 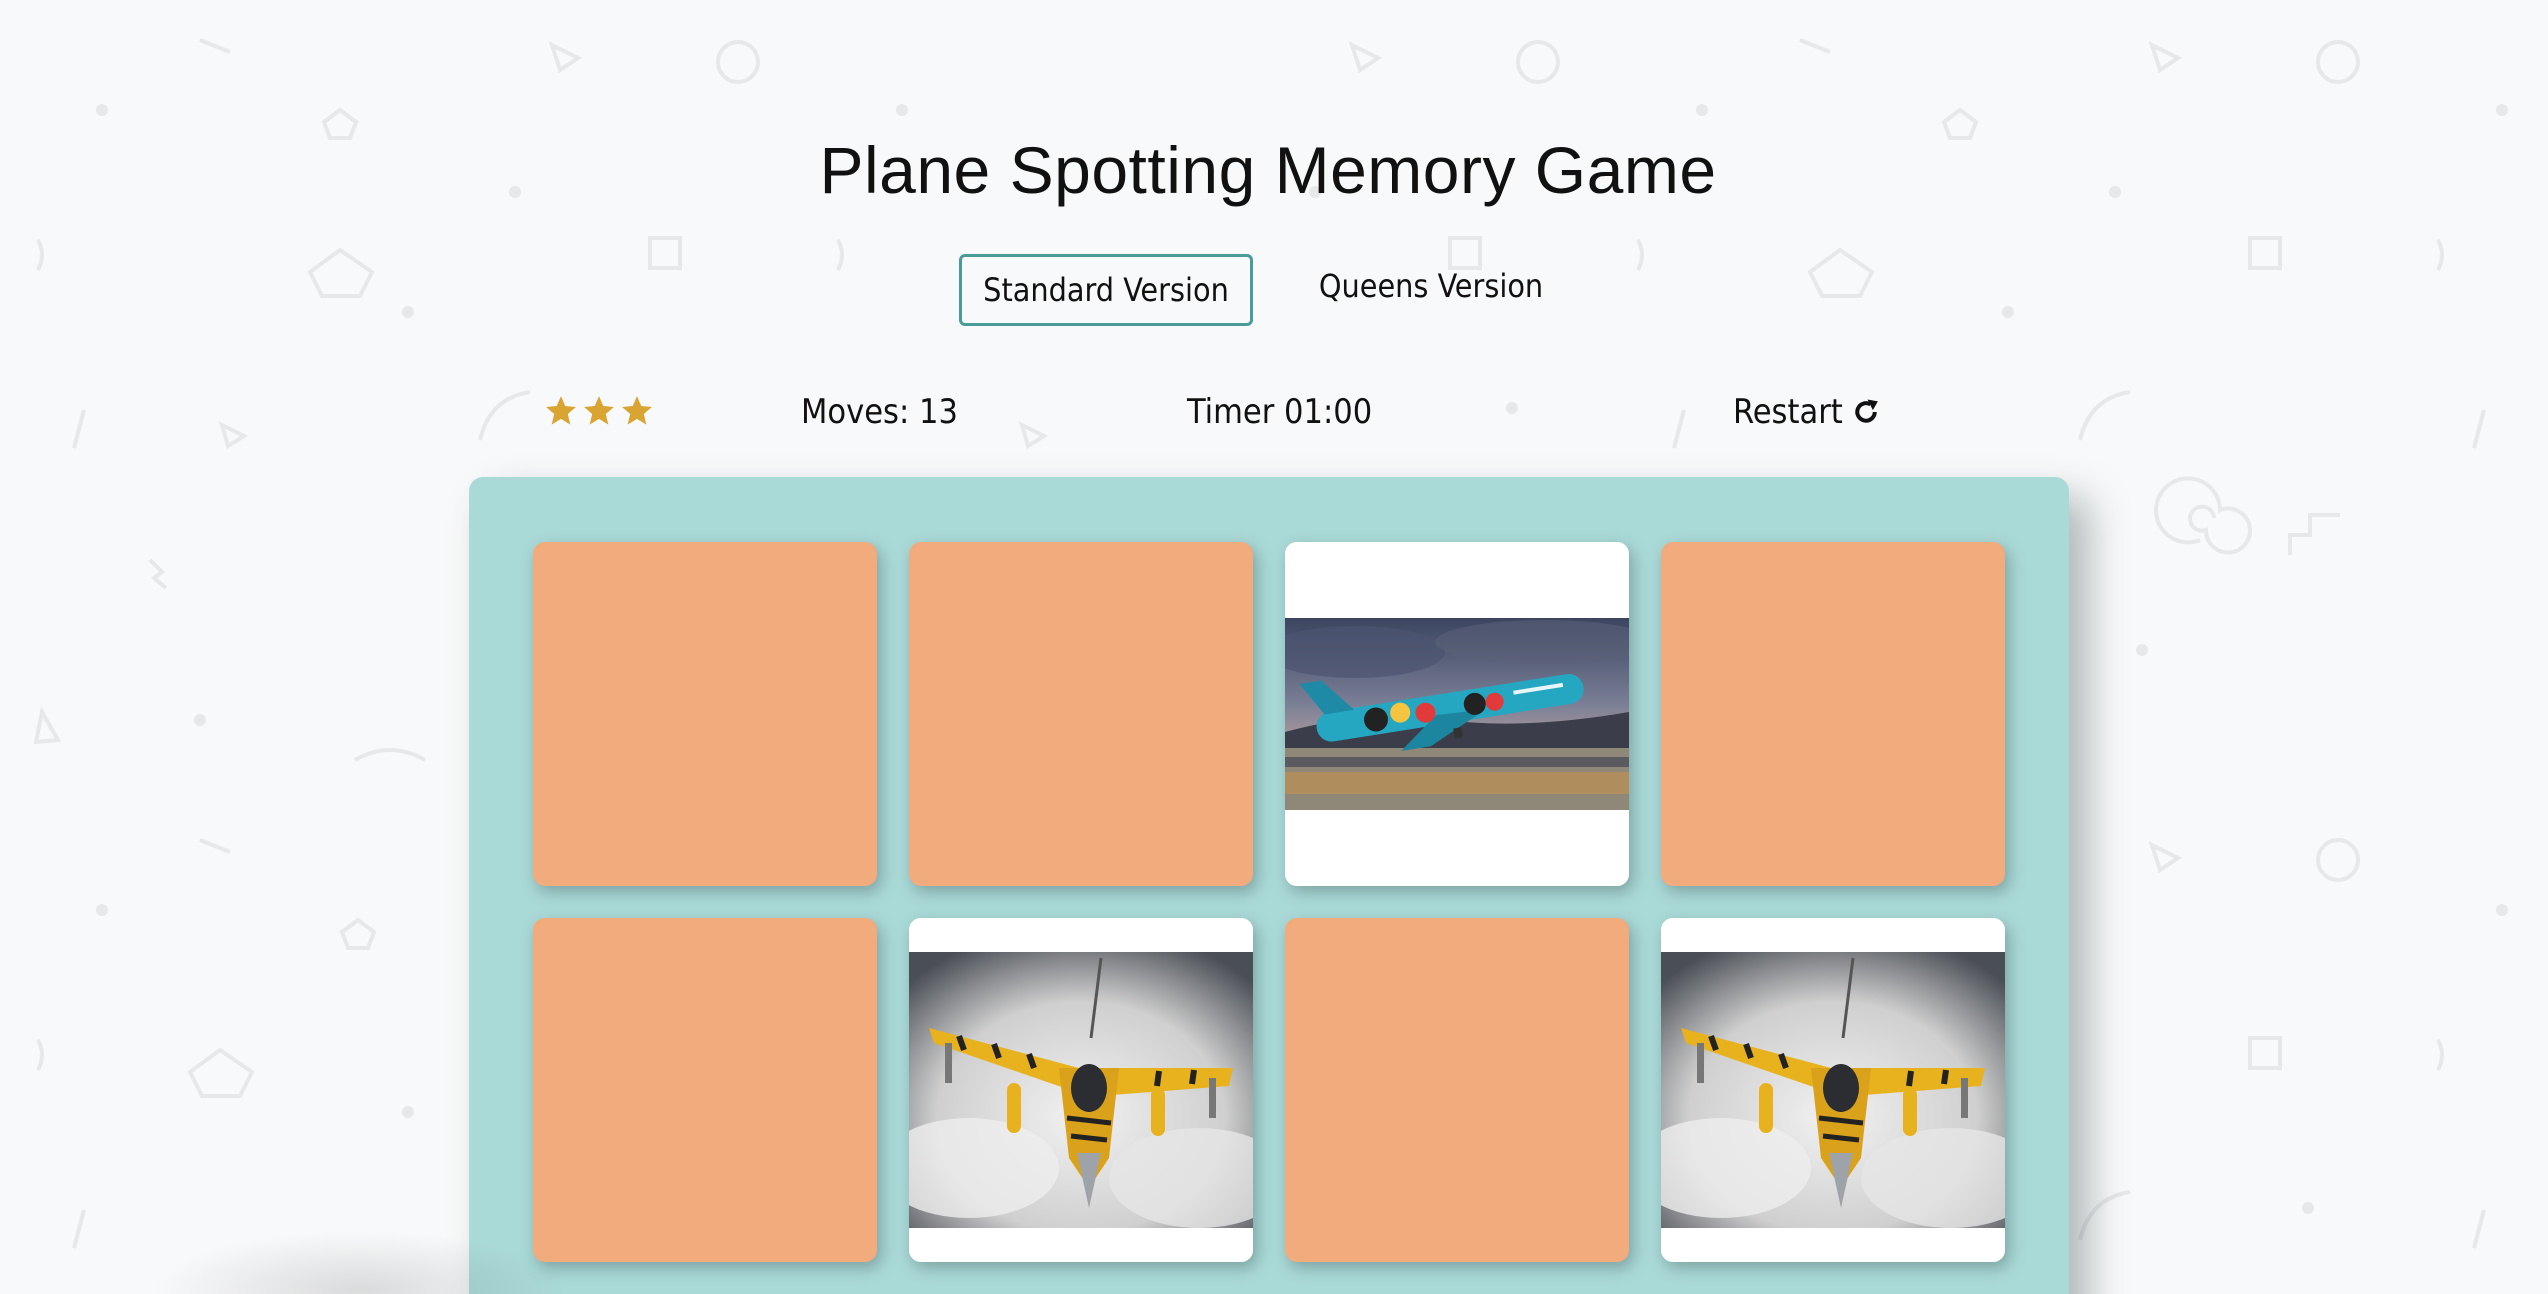 What do you see at coordinates (1866, 411) in the screenshot?
I see `refresh-icon` at bounding box center [1866, 411].